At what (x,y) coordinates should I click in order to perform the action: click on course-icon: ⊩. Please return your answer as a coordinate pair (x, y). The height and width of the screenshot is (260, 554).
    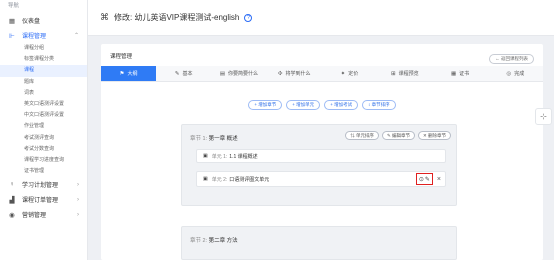
    Looking at the image, I should click on (12, 36).